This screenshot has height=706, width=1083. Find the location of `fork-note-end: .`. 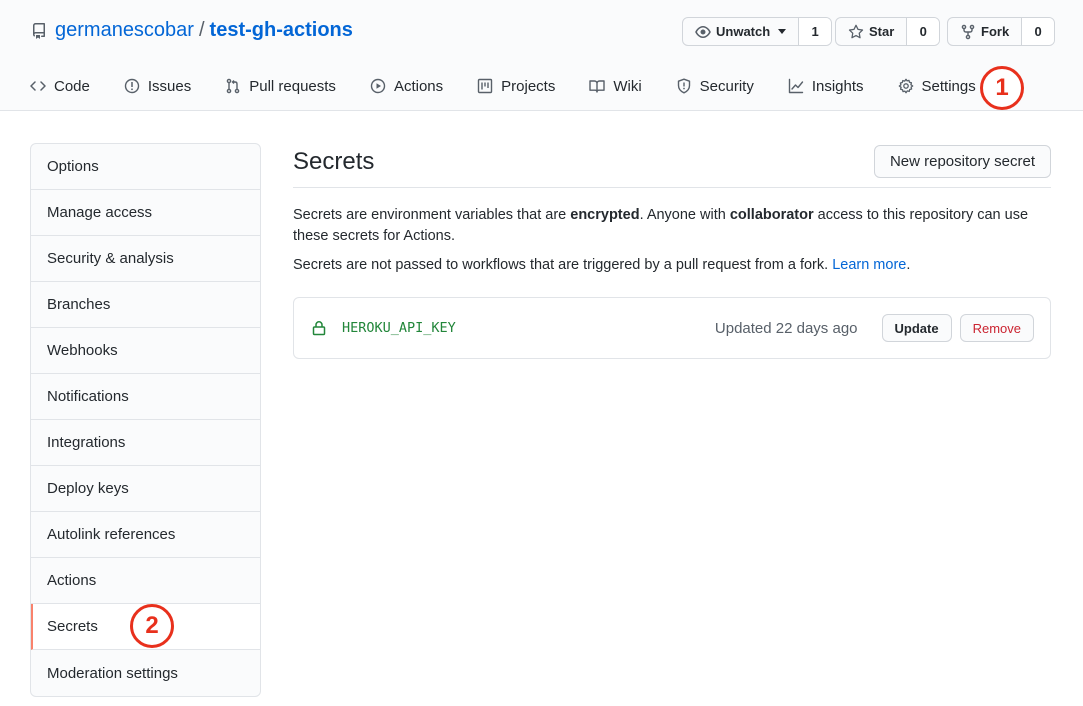

fork-note-end: . is located at coordinates (908, 265).